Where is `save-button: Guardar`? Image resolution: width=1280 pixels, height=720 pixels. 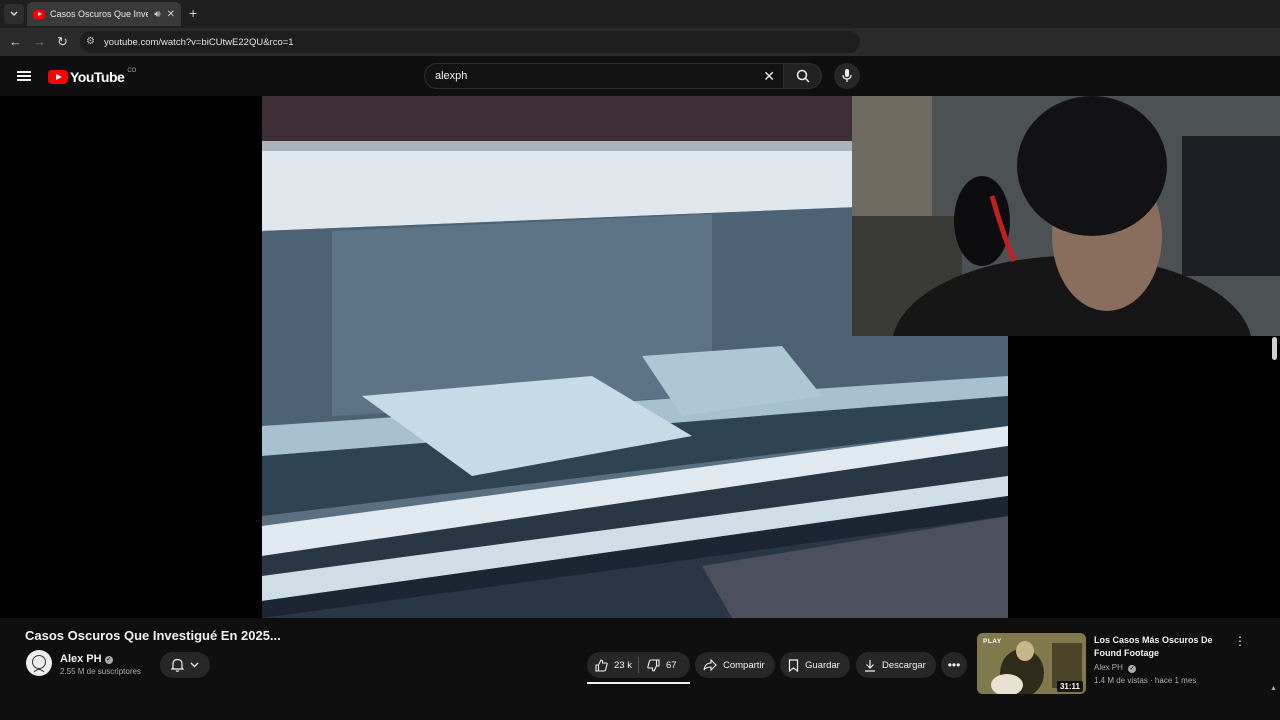 save-button: Guardar is located at coordinates (815, 665).